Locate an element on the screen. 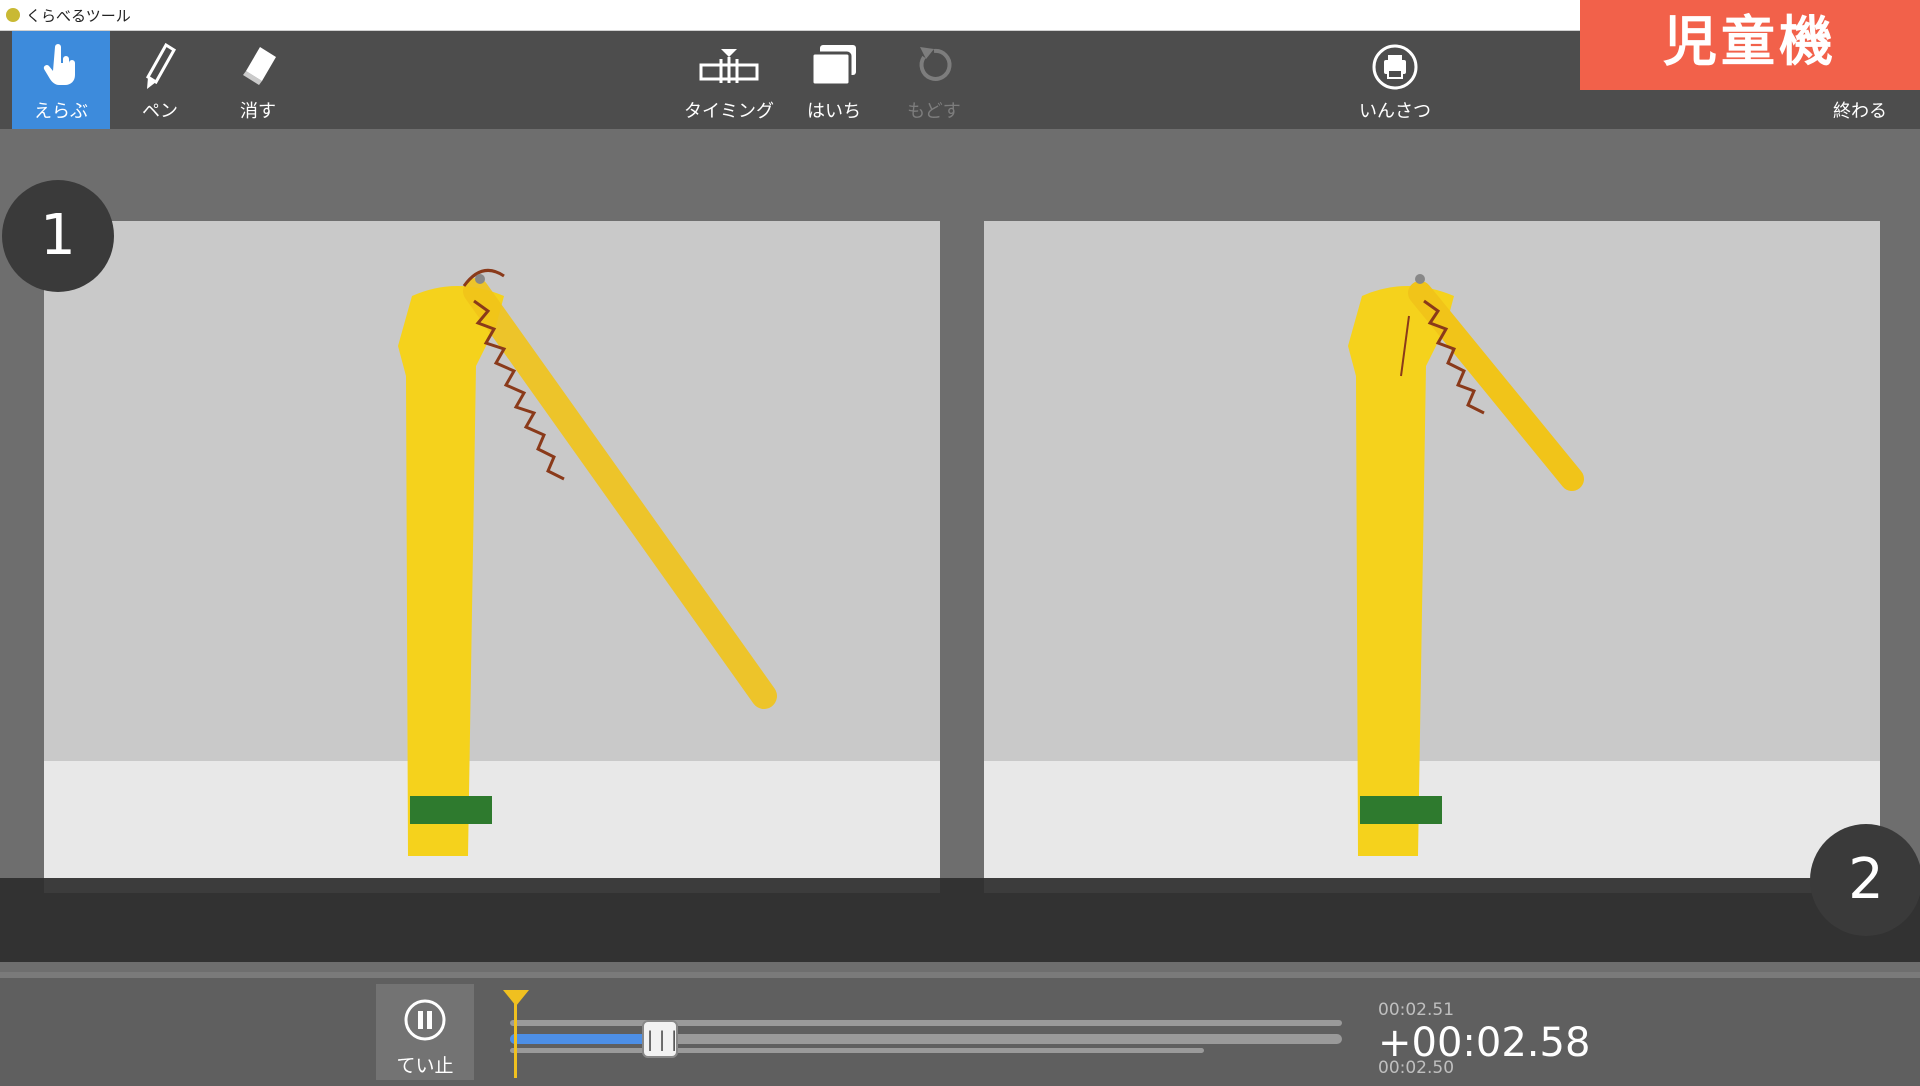 This screenshot has width=1920, height=1086. frame-caption-band is located at coordinates (960, 920).